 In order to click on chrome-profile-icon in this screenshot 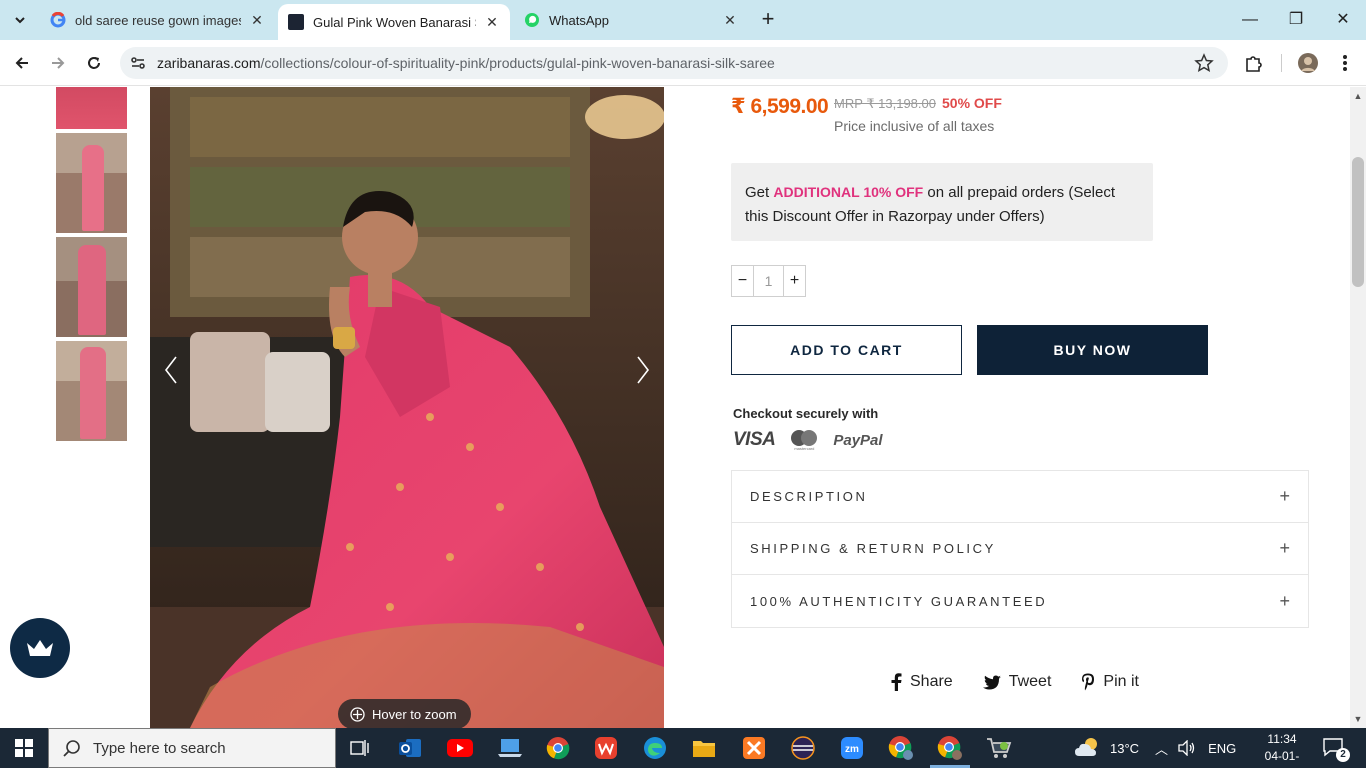, I will do `click(949, 748)`.